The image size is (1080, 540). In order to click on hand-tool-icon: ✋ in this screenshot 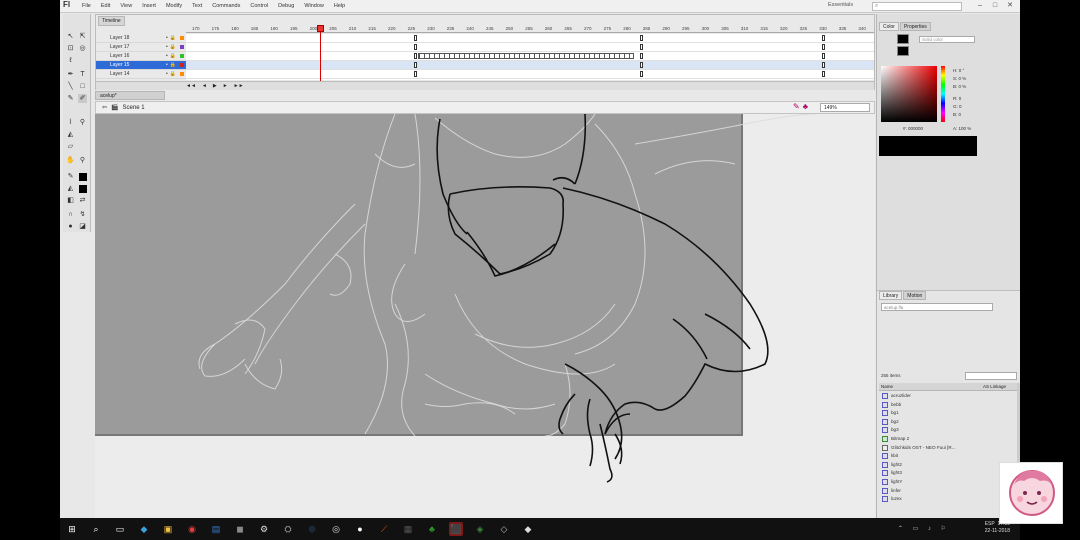, I will do `click(70, 160)`.